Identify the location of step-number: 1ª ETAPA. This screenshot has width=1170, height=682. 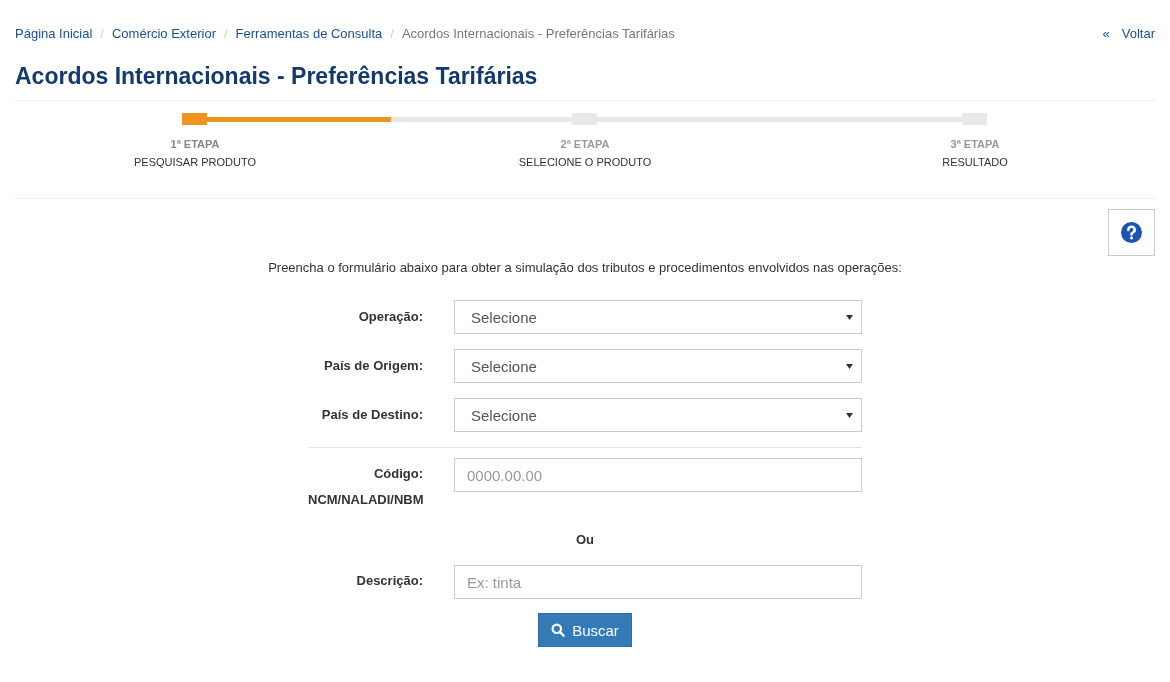
(195, 144).